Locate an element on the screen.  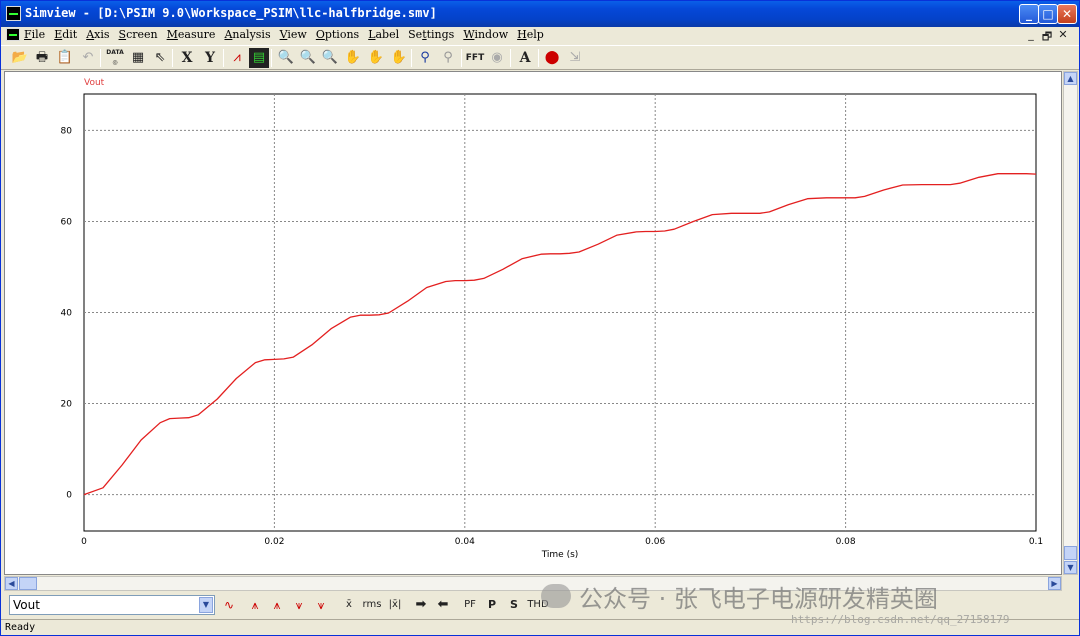
menu-item-settings: Settings is located at coordinates (431, 34).